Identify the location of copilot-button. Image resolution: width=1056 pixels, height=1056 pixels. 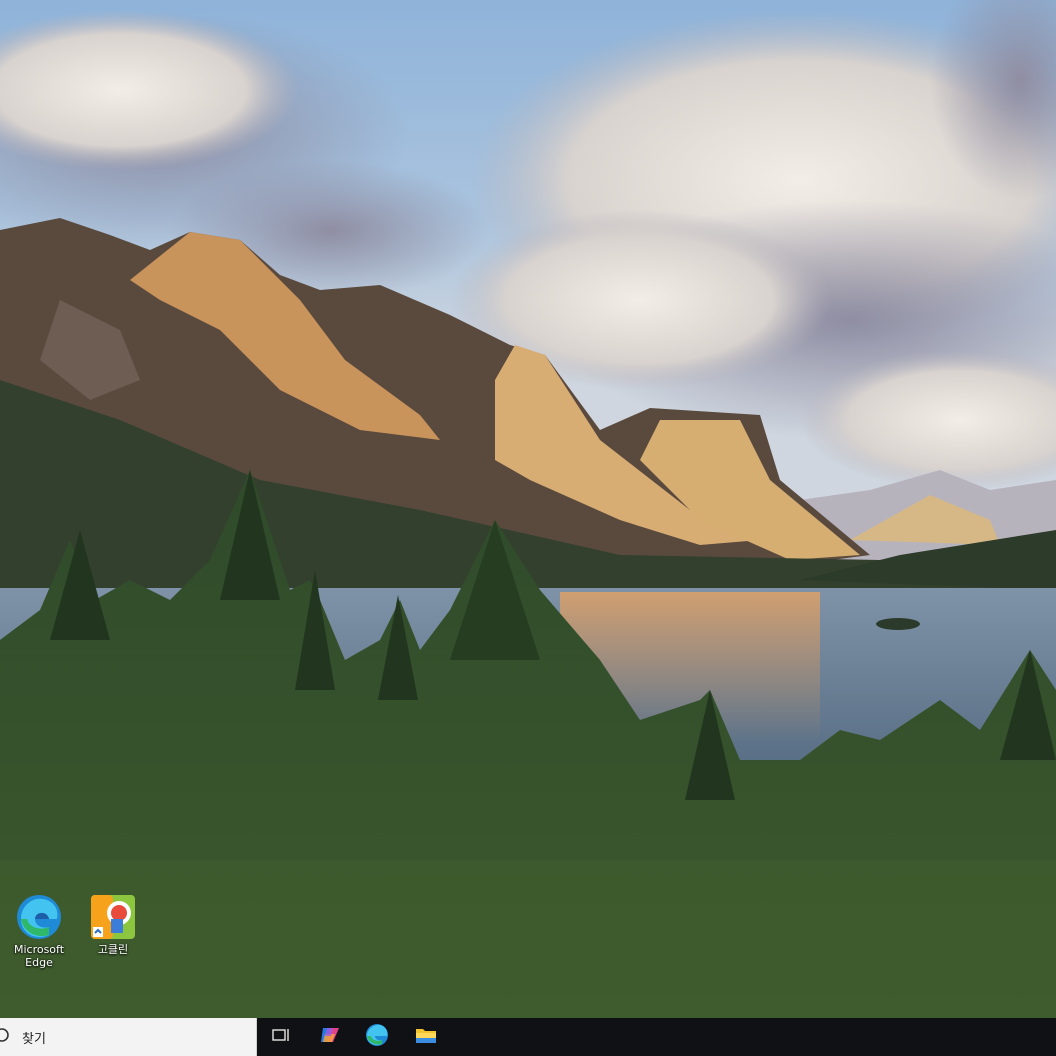
(330, 1037).